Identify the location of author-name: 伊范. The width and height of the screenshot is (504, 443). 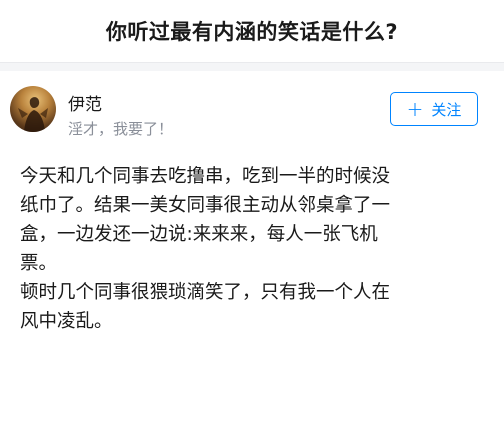
(85, 102).